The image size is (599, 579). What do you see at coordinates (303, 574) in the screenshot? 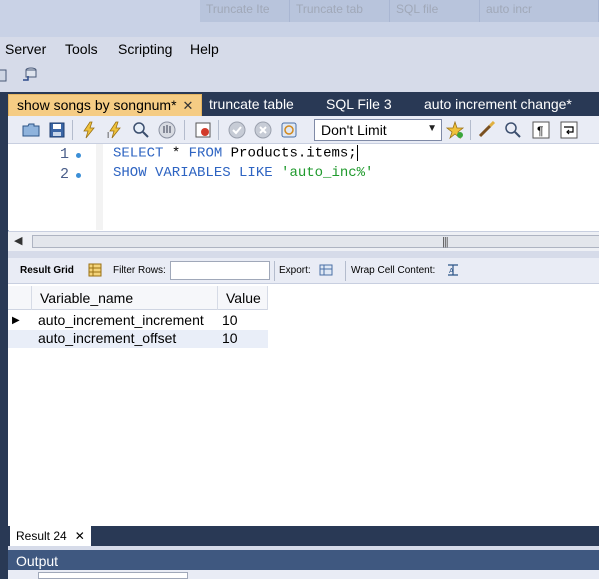
I see `output-toolbar` at bounding box center [303, 574].